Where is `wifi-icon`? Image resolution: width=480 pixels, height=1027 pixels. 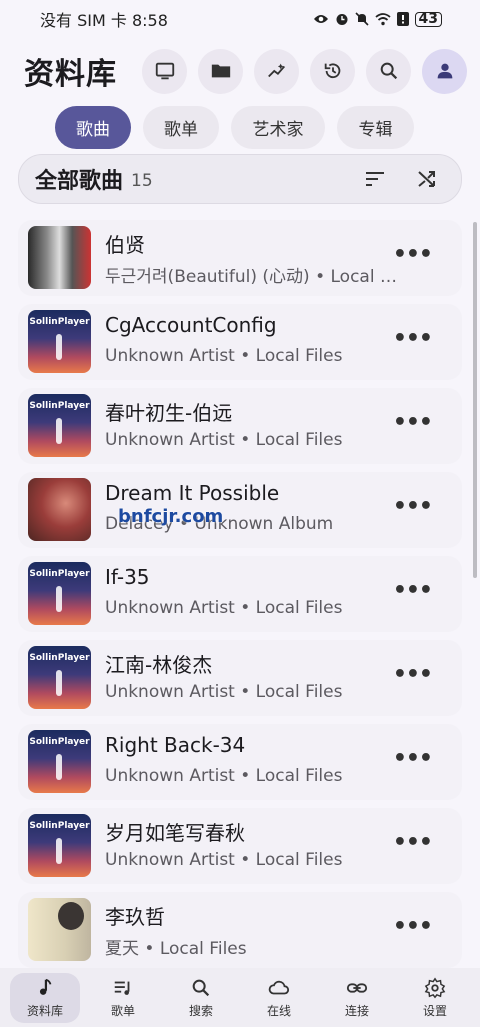
wifi-icon is located at coordinates (382, 19).